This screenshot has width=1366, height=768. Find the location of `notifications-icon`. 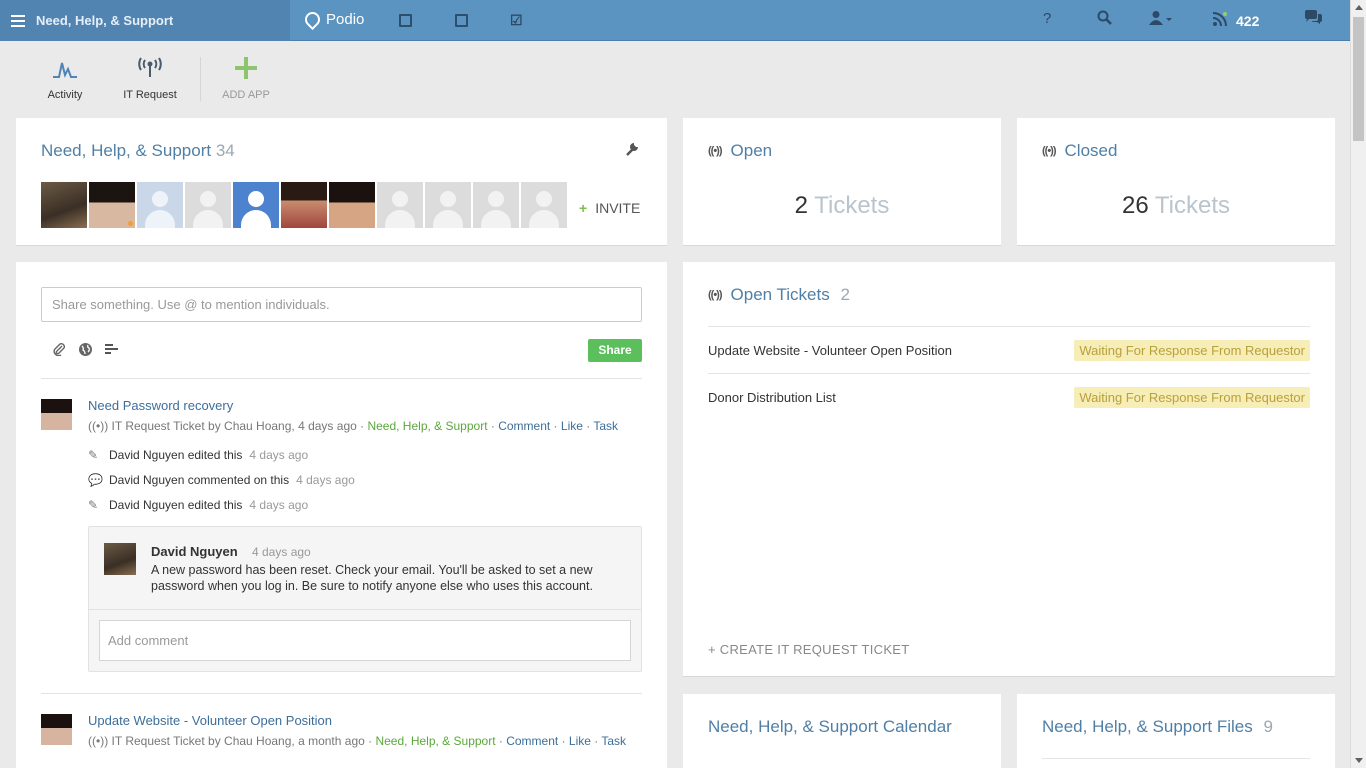

notifications-icon is located at coordinates (1220, 20).